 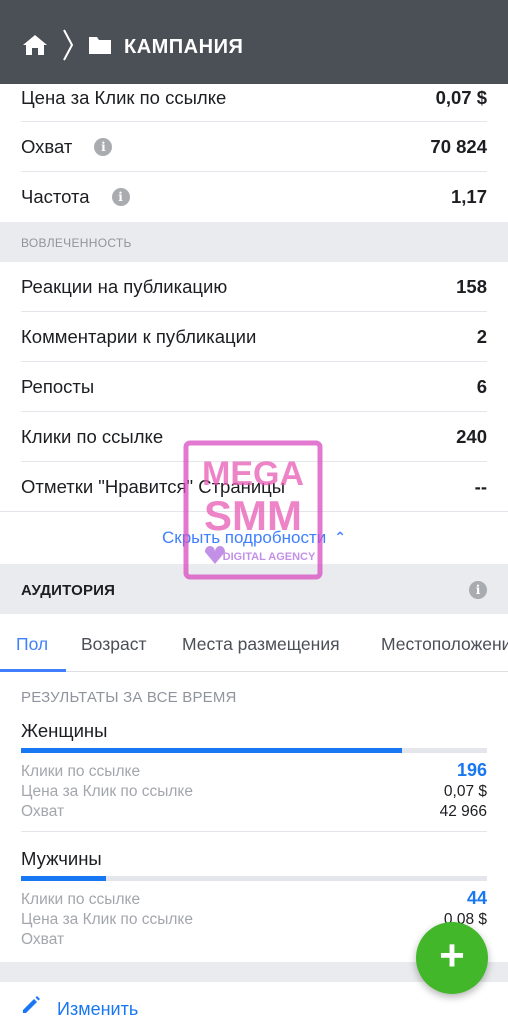 I want to click on breadcrumb-chevron-icon, so click(x=68, y=47).